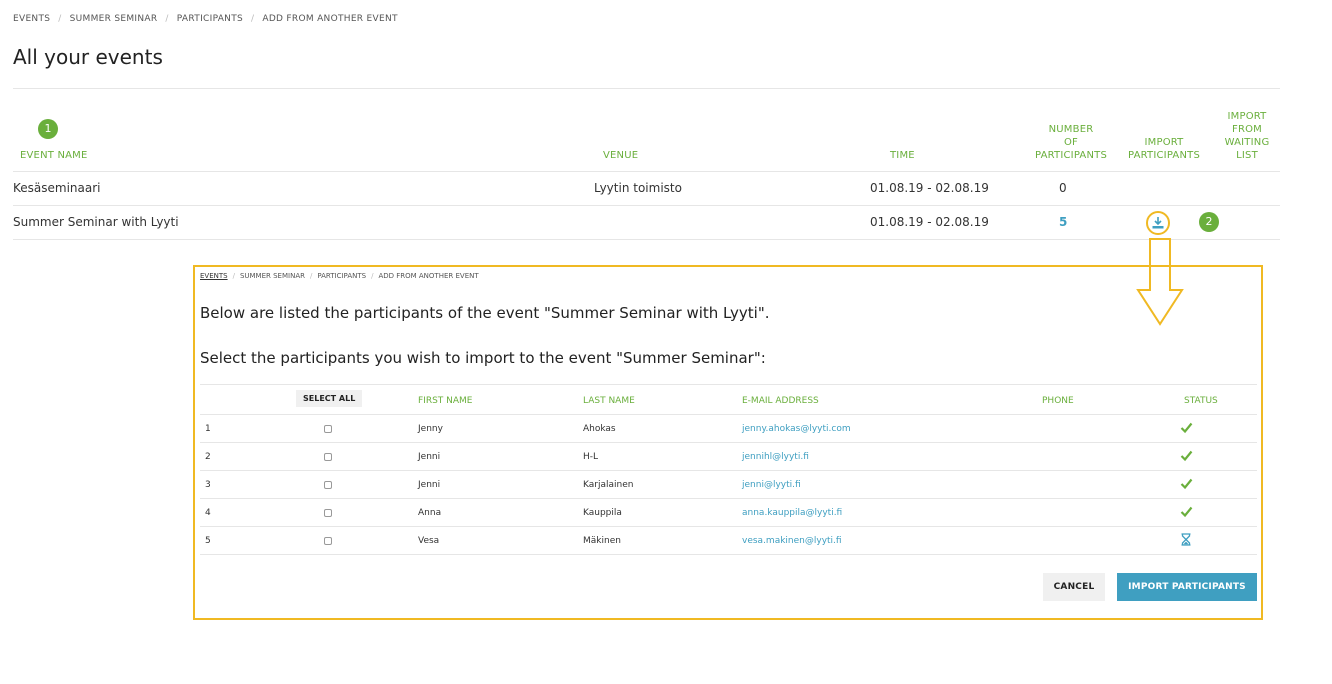 The height and width of the screenshot is (684, 1332). What do you see at coordinates (902, 155) in the screenshot?
I see `header-time: TIME` at bounding box center [902, 155].